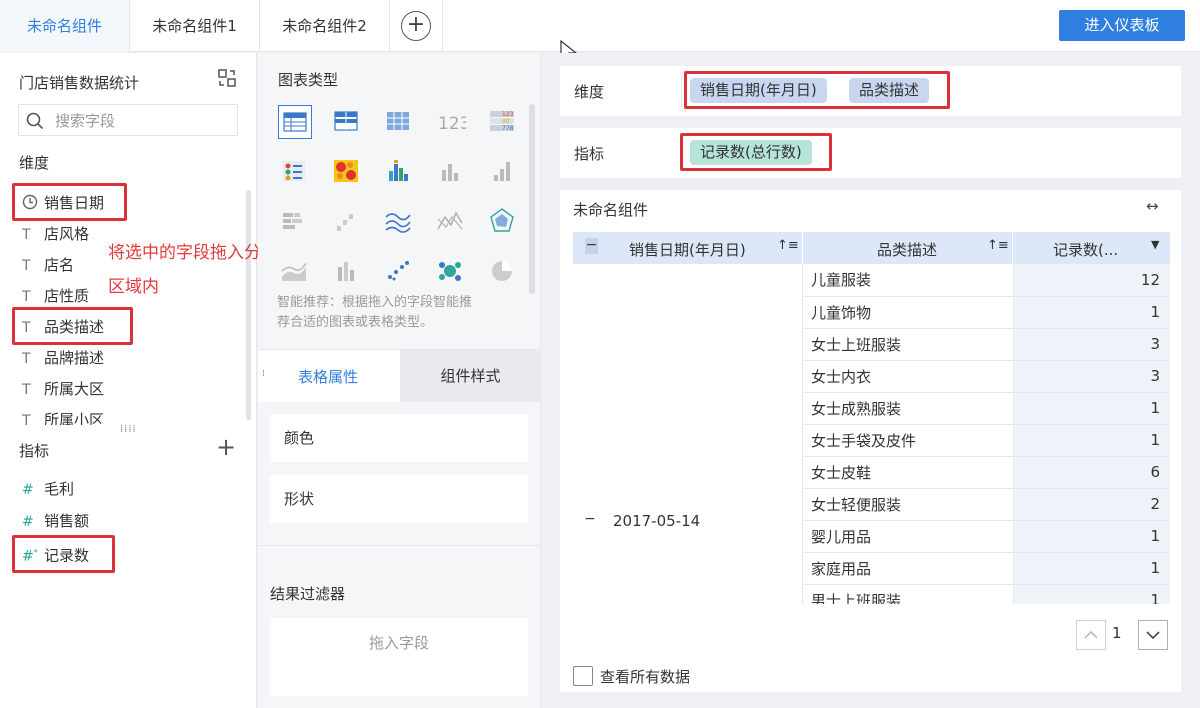 This screenshot has width=1200, height=708. I want to click on radar-chart-icon, so click(503, 222).